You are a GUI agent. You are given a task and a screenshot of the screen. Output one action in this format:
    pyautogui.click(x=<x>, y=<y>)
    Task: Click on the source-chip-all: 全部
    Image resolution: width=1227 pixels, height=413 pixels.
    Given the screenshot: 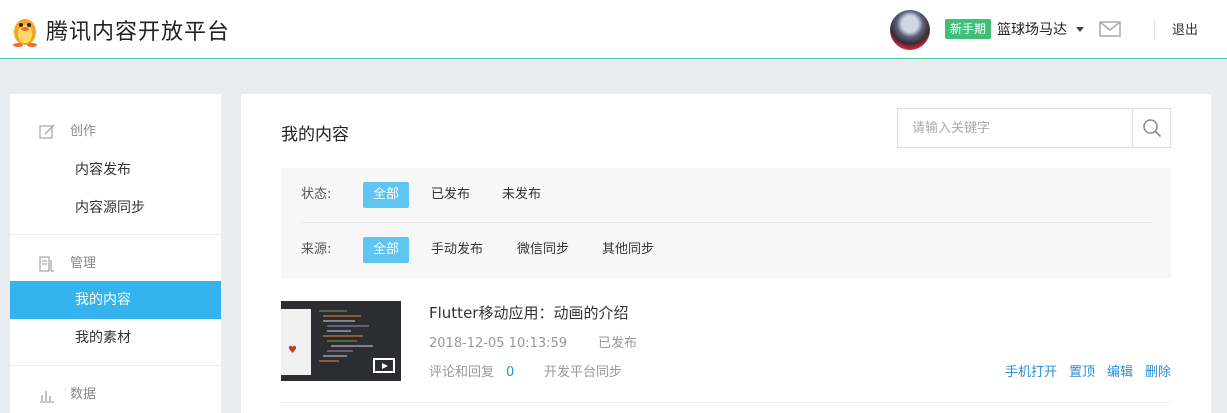 What is the action you would take?
    pyautogui.click(x=386, y=250)
    